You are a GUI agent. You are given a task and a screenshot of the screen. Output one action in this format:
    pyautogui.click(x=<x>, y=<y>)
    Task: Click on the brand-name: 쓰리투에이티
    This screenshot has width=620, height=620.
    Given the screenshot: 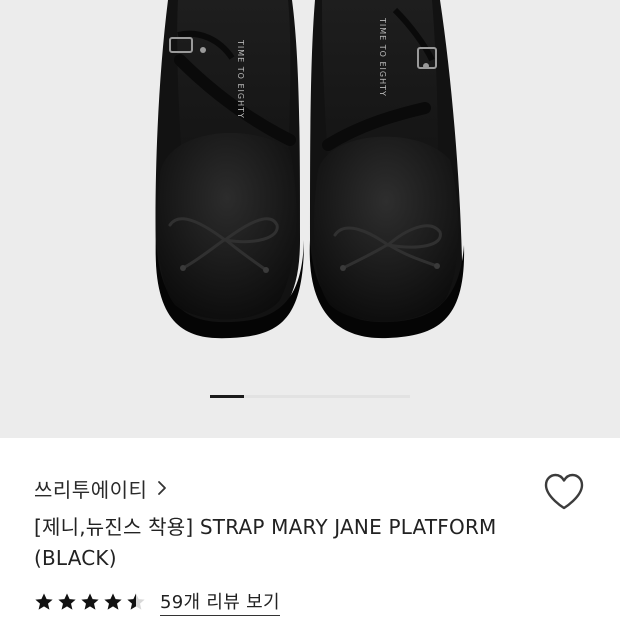 What is the action you would take?
    pyautogui.click(x=91, y=489)
    